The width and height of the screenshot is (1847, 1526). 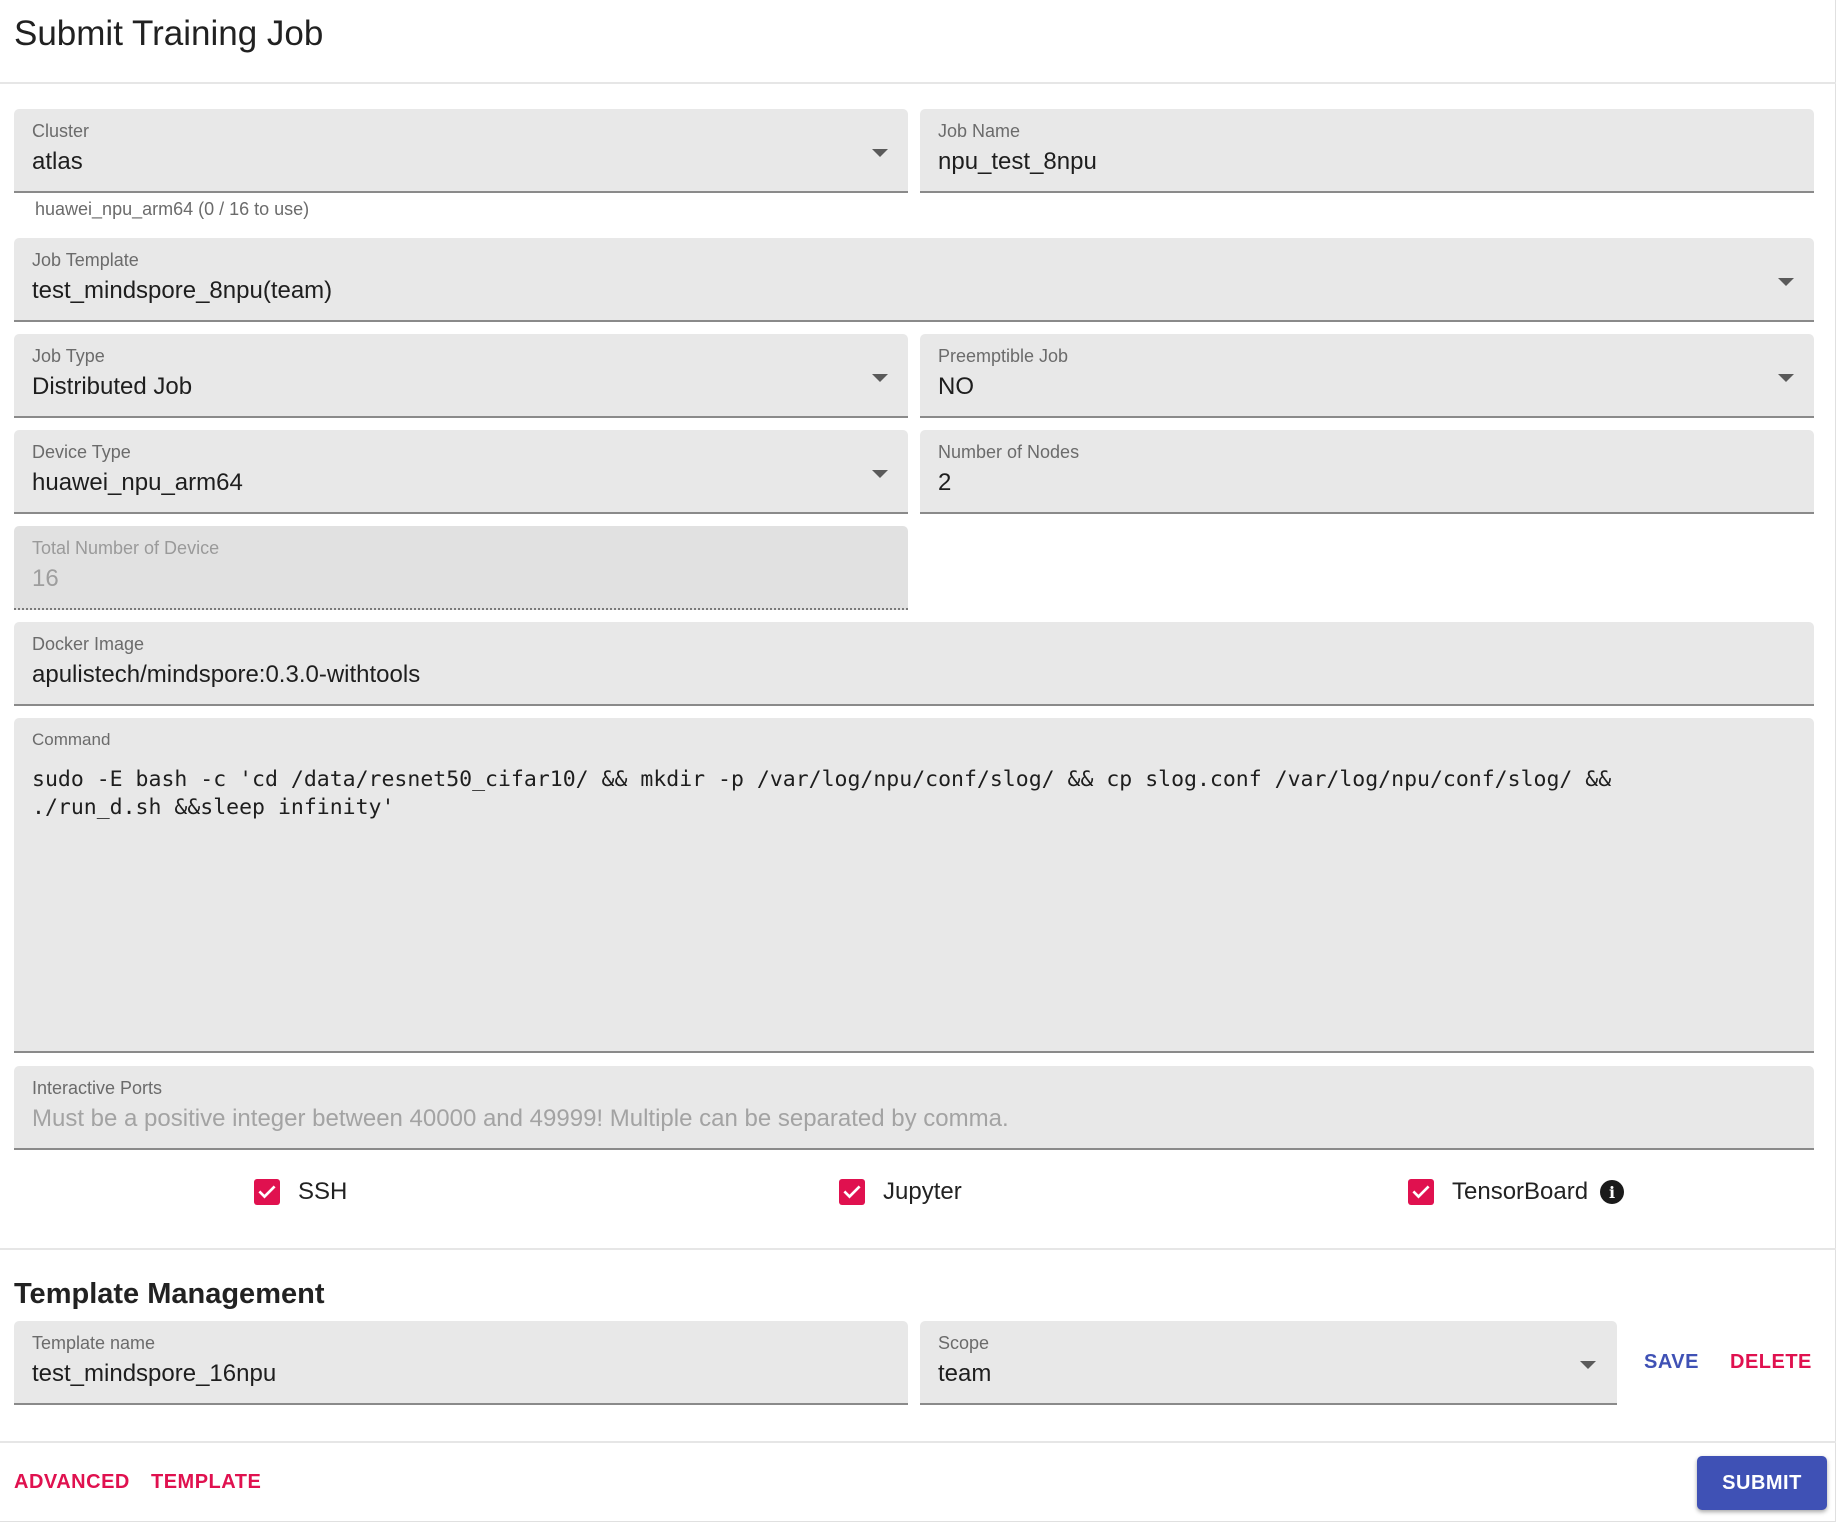 I want to click on command-label: Command, so click(x=71, y=739).